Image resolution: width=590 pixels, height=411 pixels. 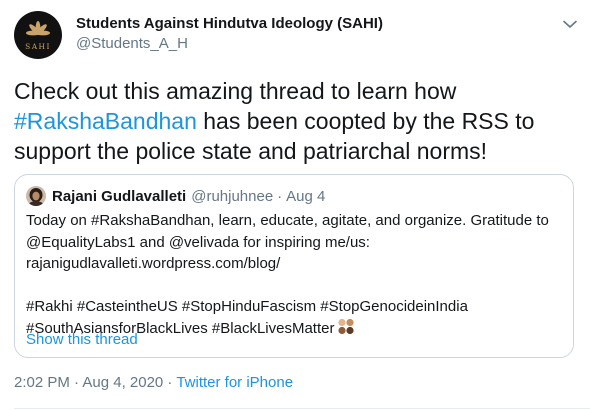 What do you see at coordinates (346, 326) in the screenshot?
I see `skin-tone-dots-emoji` at bounding box center [346, 326].